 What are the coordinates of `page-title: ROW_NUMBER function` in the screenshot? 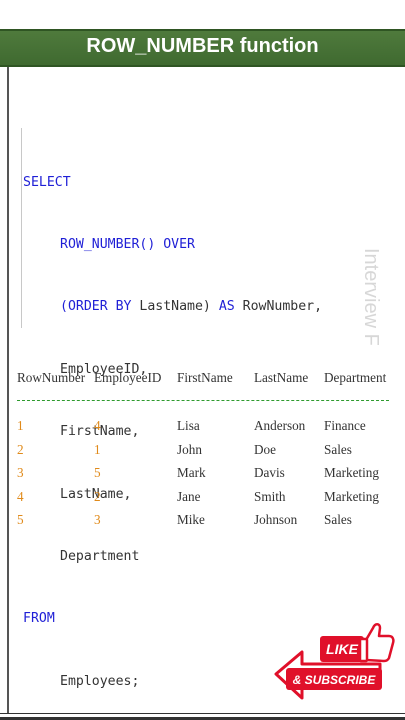 It's located at (202, 46).